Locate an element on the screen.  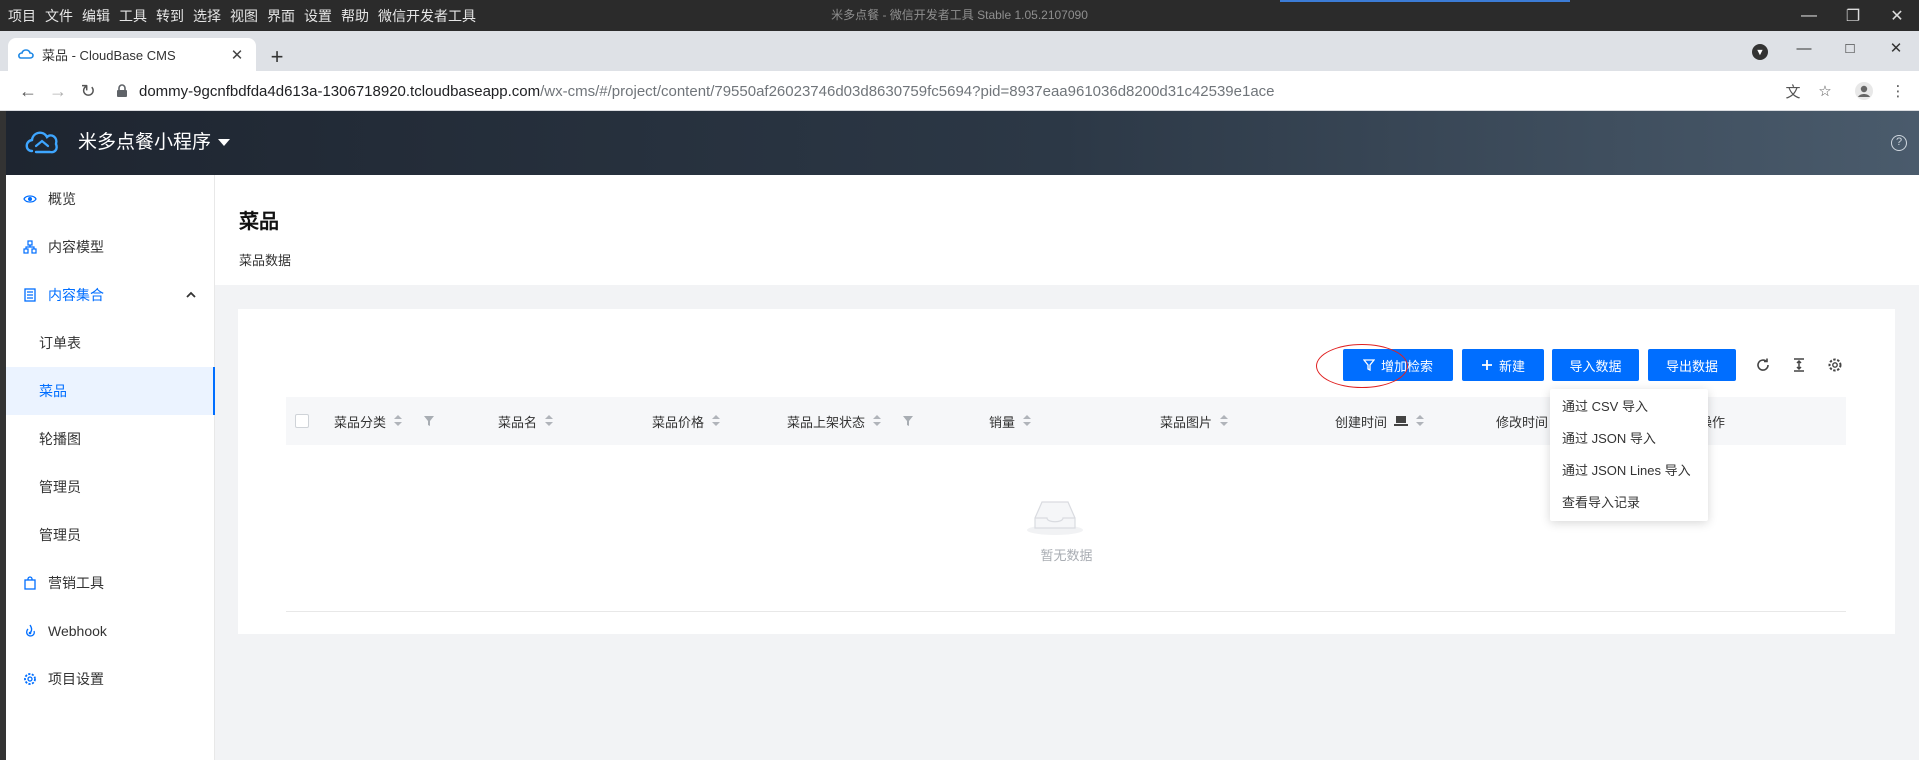
select-all-checkbox is located at coordinates (302, 421).